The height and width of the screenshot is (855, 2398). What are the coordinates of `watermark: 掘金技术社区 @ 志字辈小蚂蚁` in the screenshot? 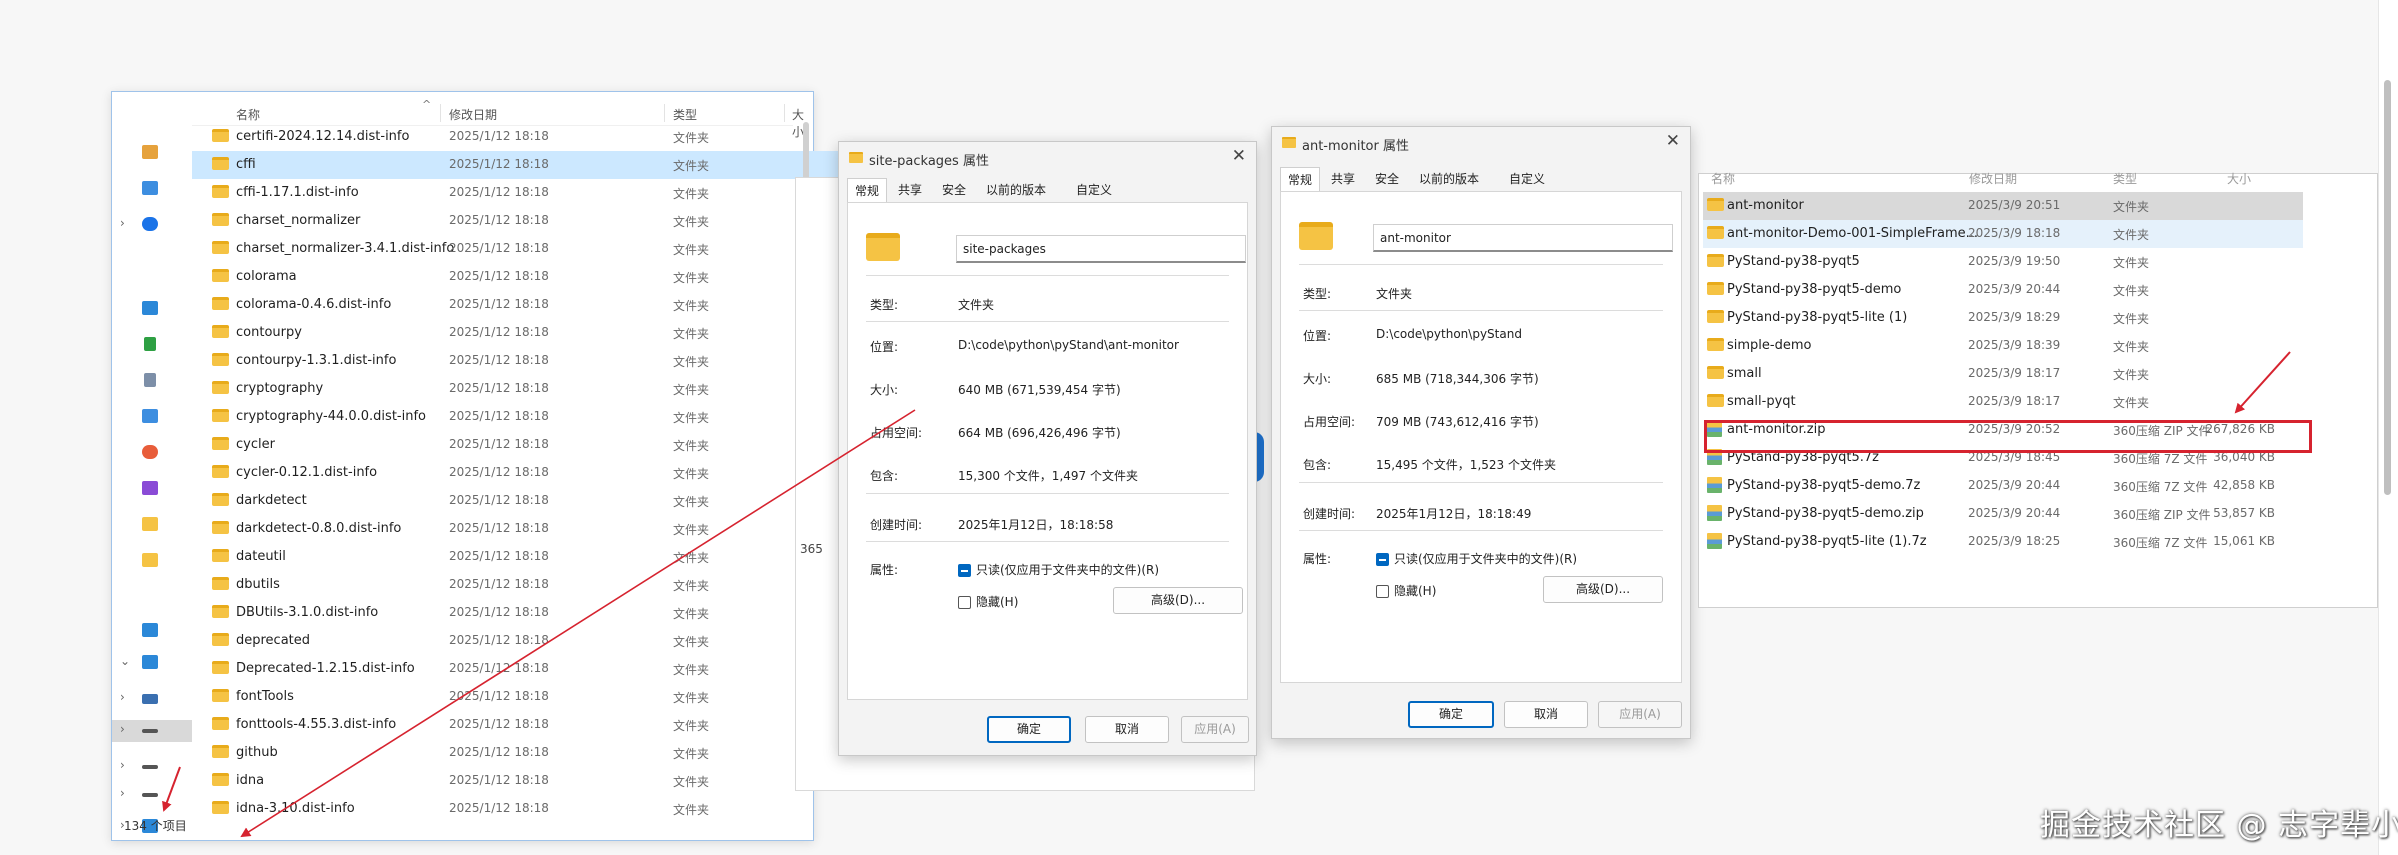 It's located at (2219, 825).